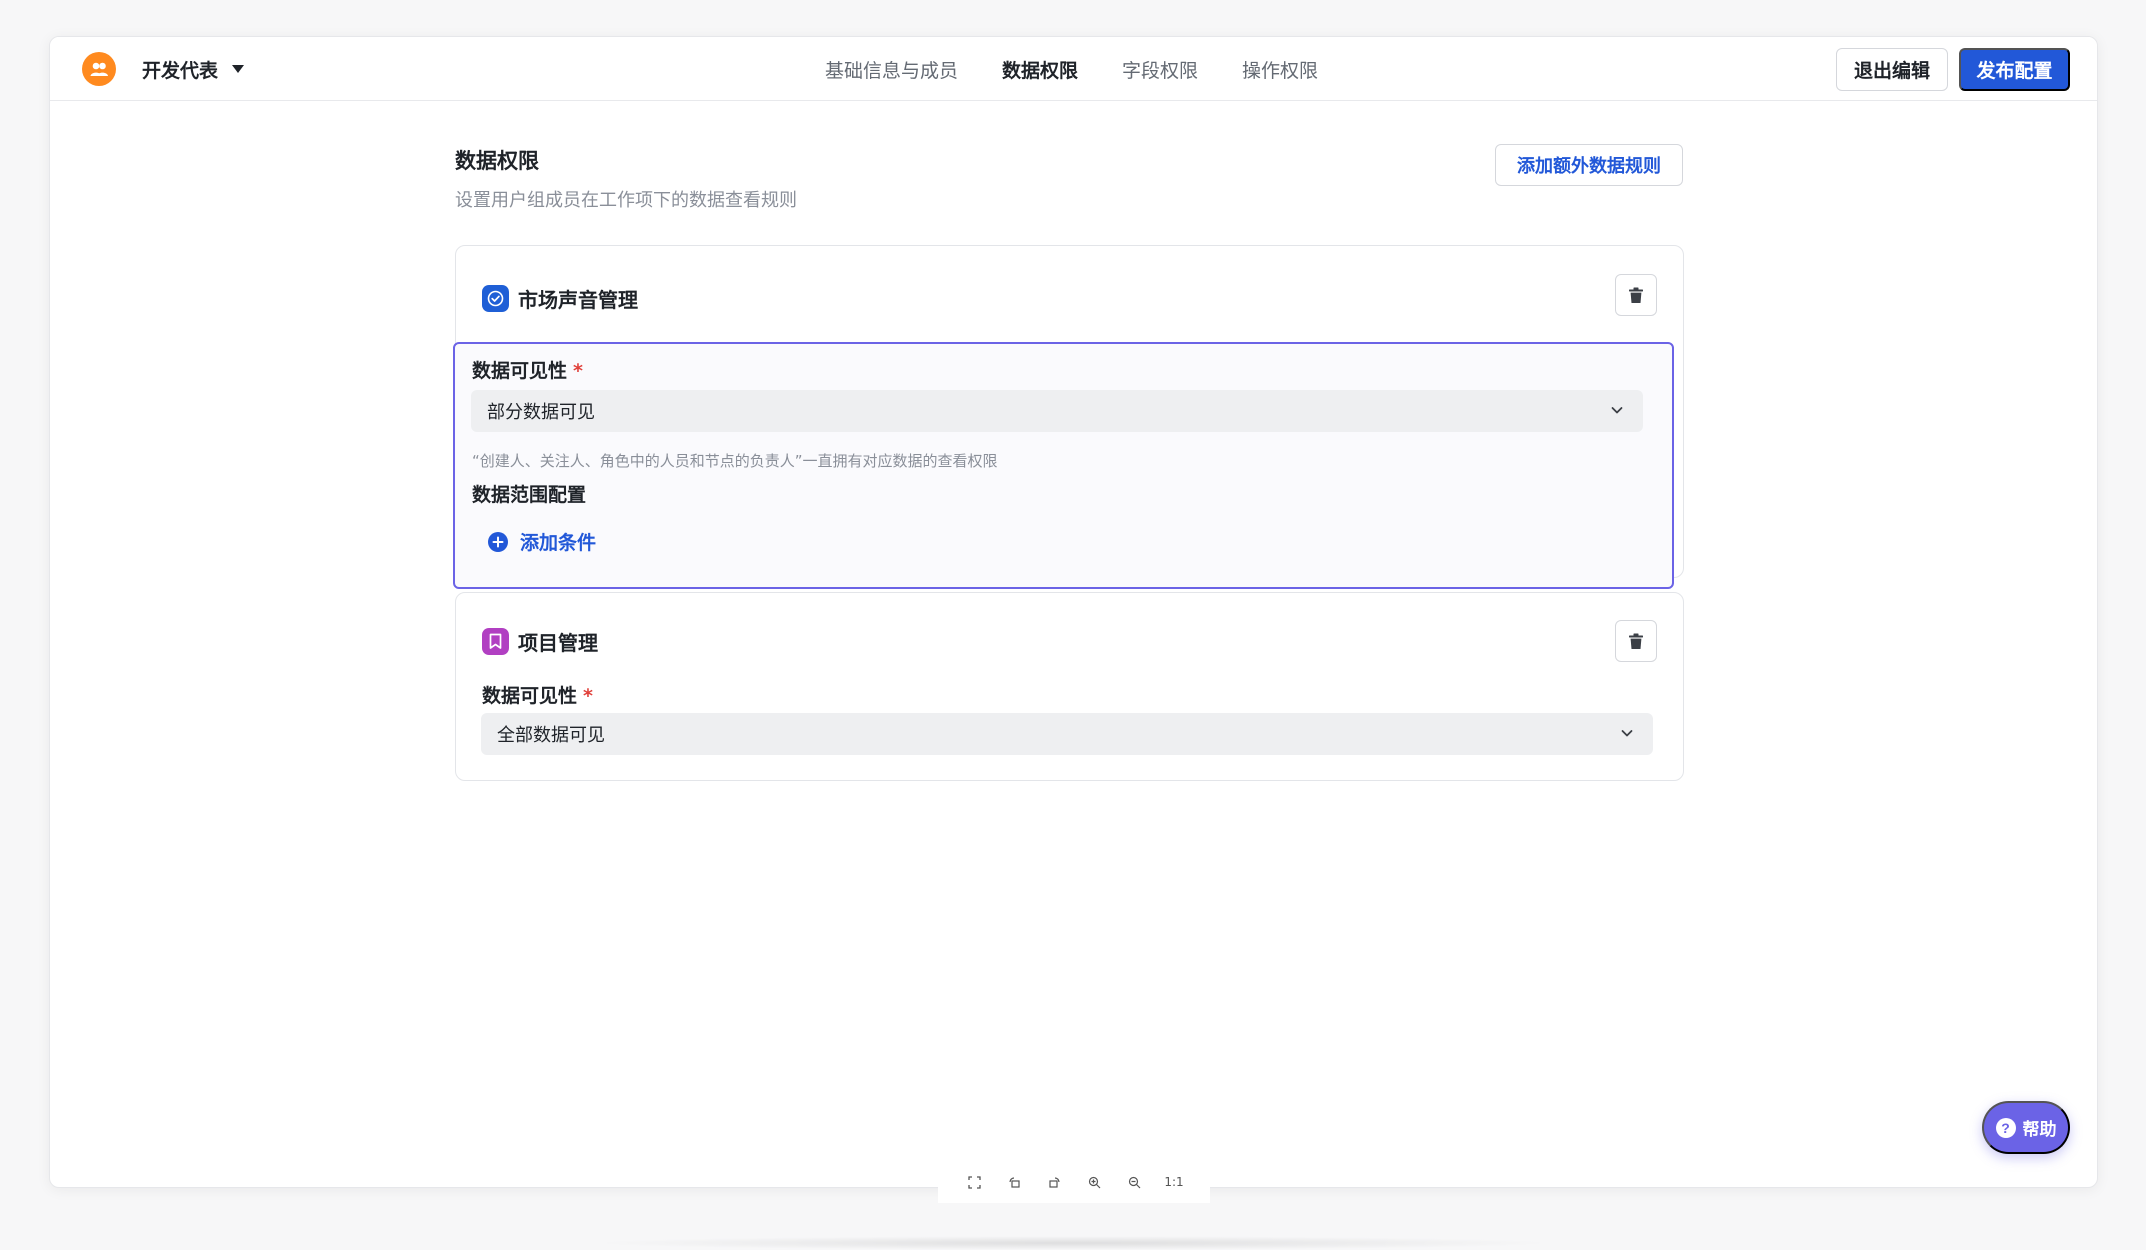 The height and width of the screenshot is (1250, 2146). What do you see at coordinates (891, 69) in the screenshot?
I see `tab-basic-info: 基础信息与成员` at bounding box center [891, 69].